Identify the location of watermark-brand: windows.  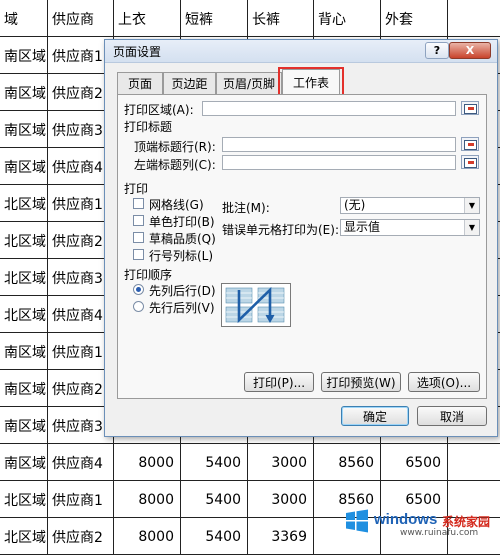
(406, 519).